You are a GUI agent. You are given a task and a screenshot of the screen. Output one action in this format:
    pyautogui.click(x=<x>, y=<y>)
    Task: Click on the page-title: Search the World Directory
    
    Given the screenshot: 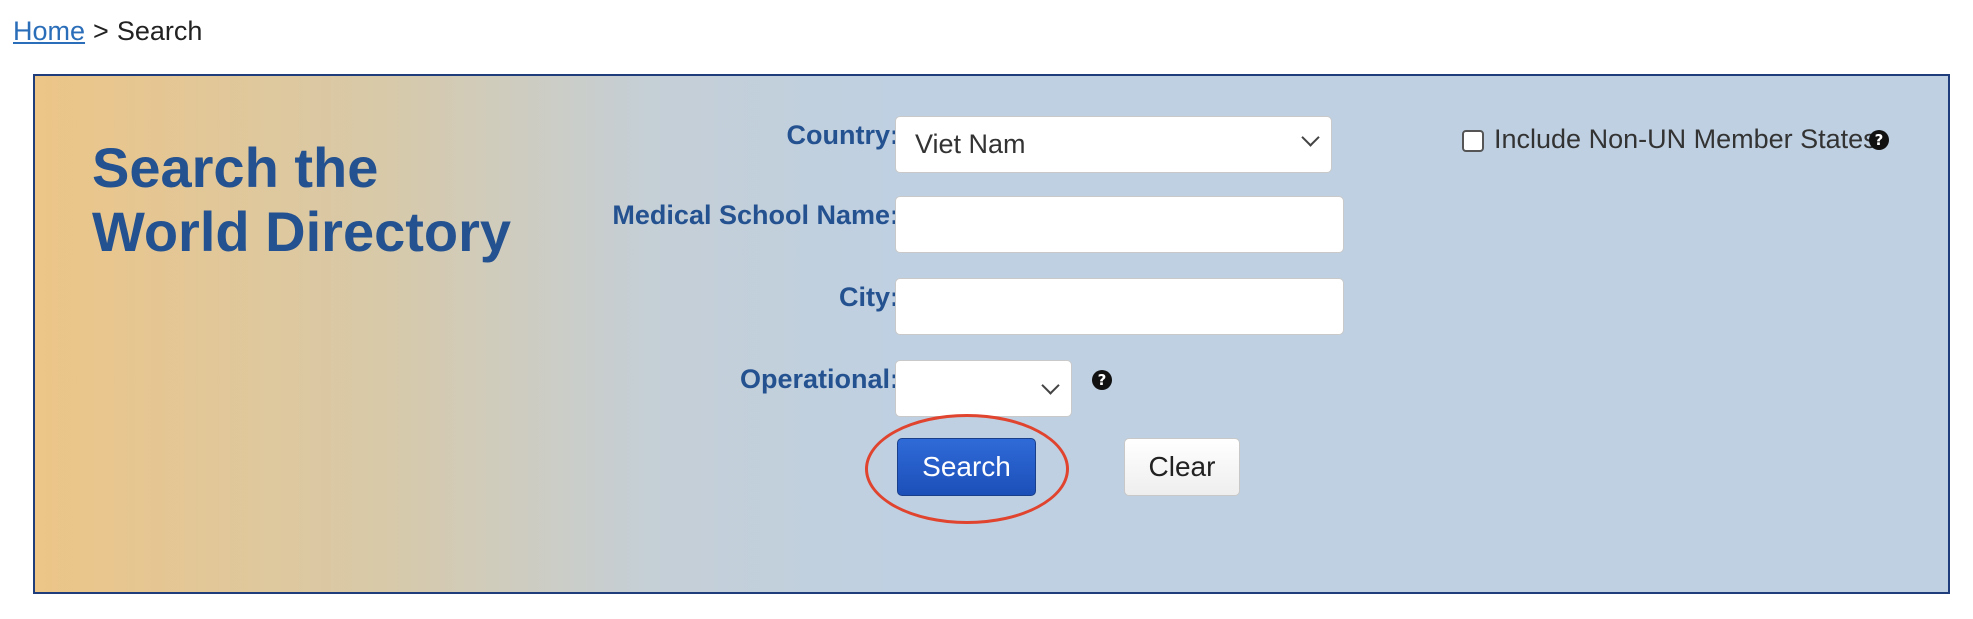 What is the action you would take?
    pyautogui.click(x=301, y=200)
    